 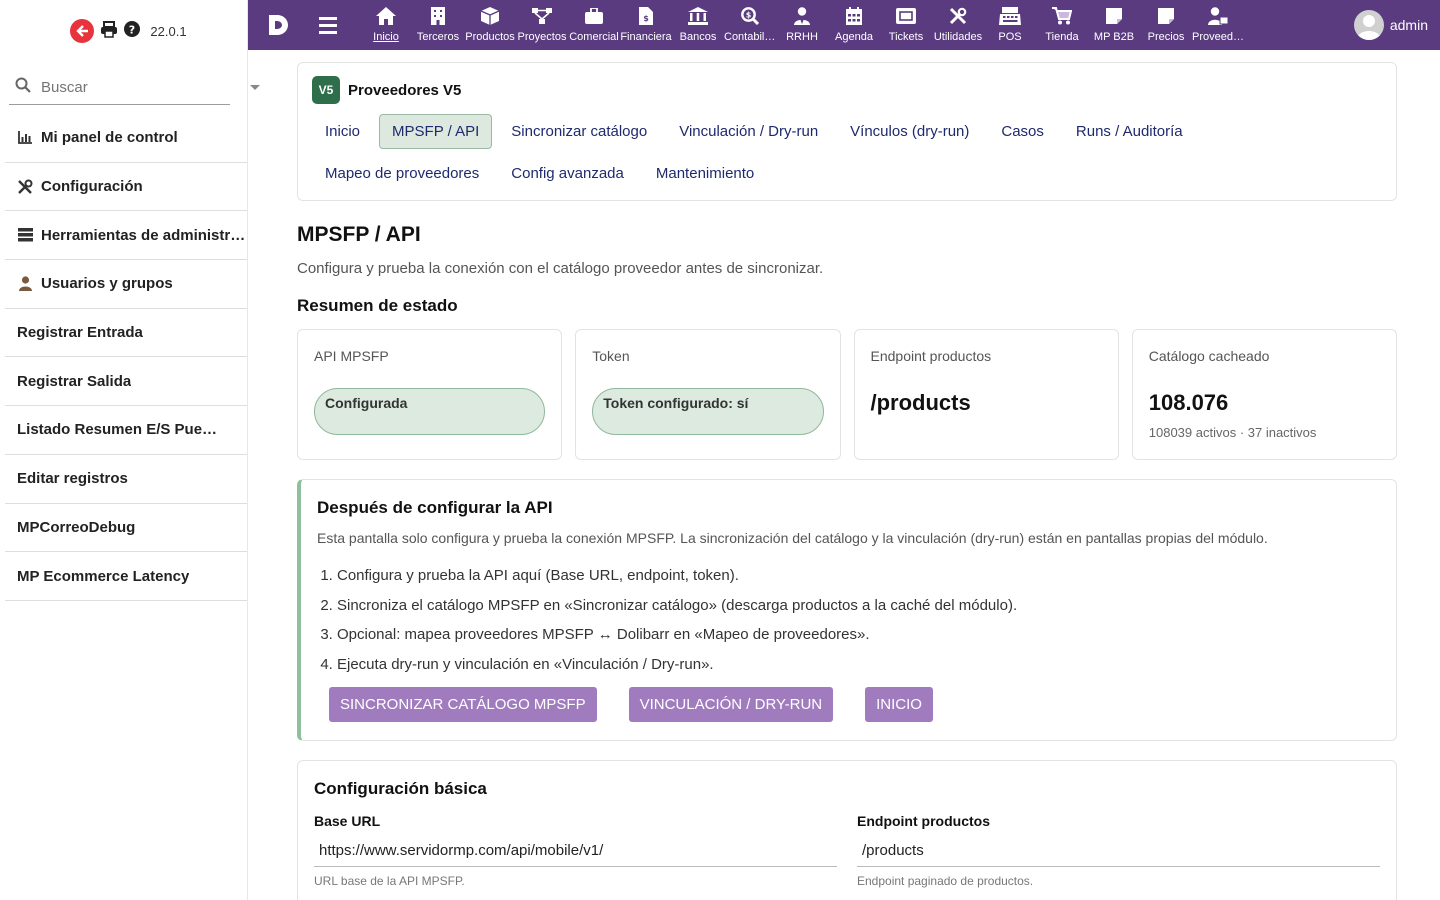 I want to click on topnav-item-proveedores: Proveedores, so click(x=1218, y=25).